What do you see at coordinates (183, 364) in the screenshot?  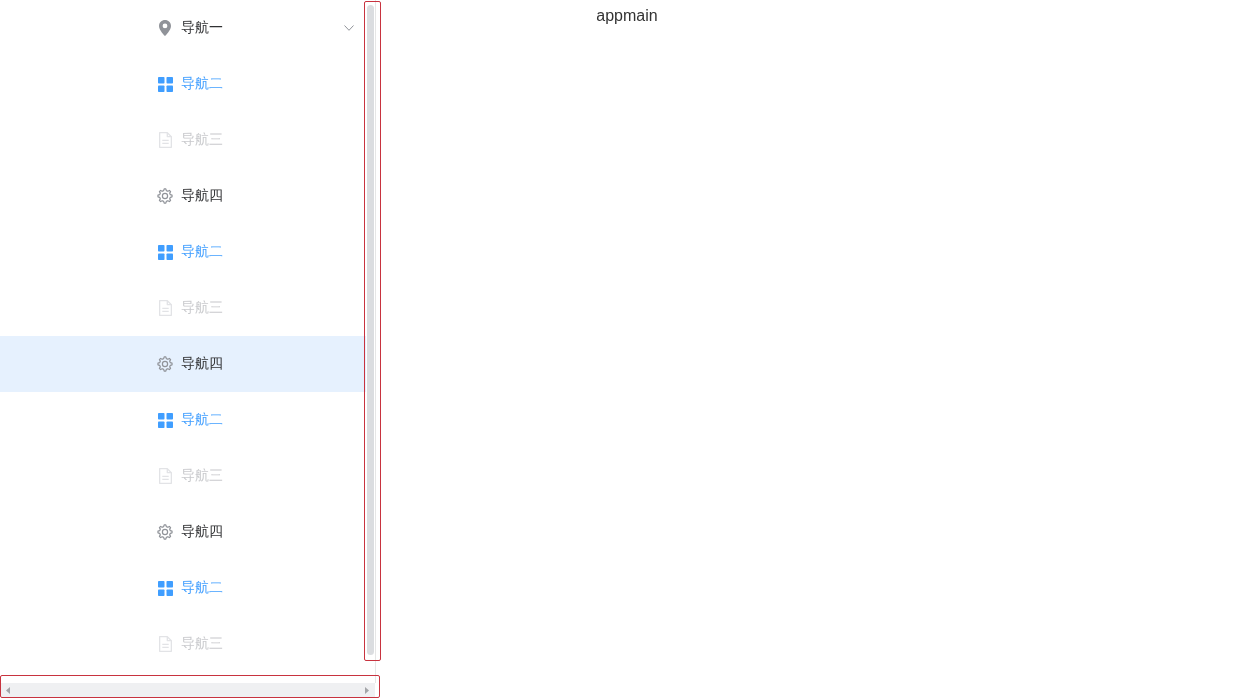 I see `menu-item: 导航四` at bounding box center [183, 364].